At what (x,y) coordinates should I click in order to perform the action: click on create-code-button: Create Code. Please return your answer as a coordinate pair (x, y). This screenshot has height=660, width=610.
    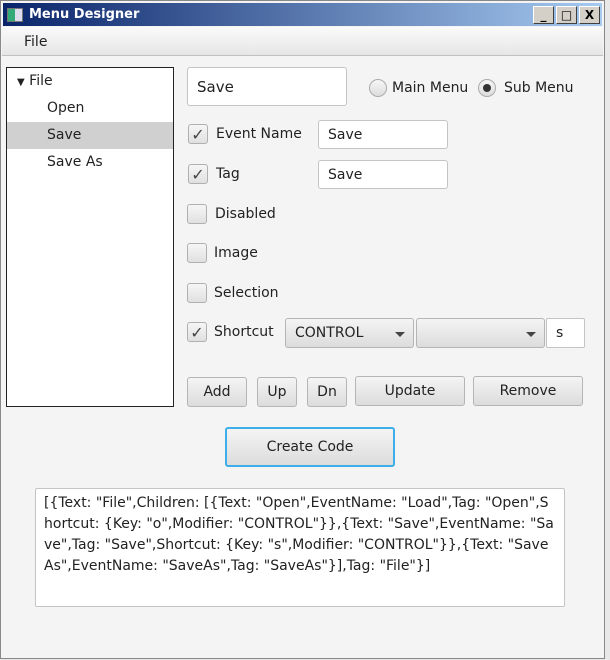
    Looking at the image, I should click on (310, 447).